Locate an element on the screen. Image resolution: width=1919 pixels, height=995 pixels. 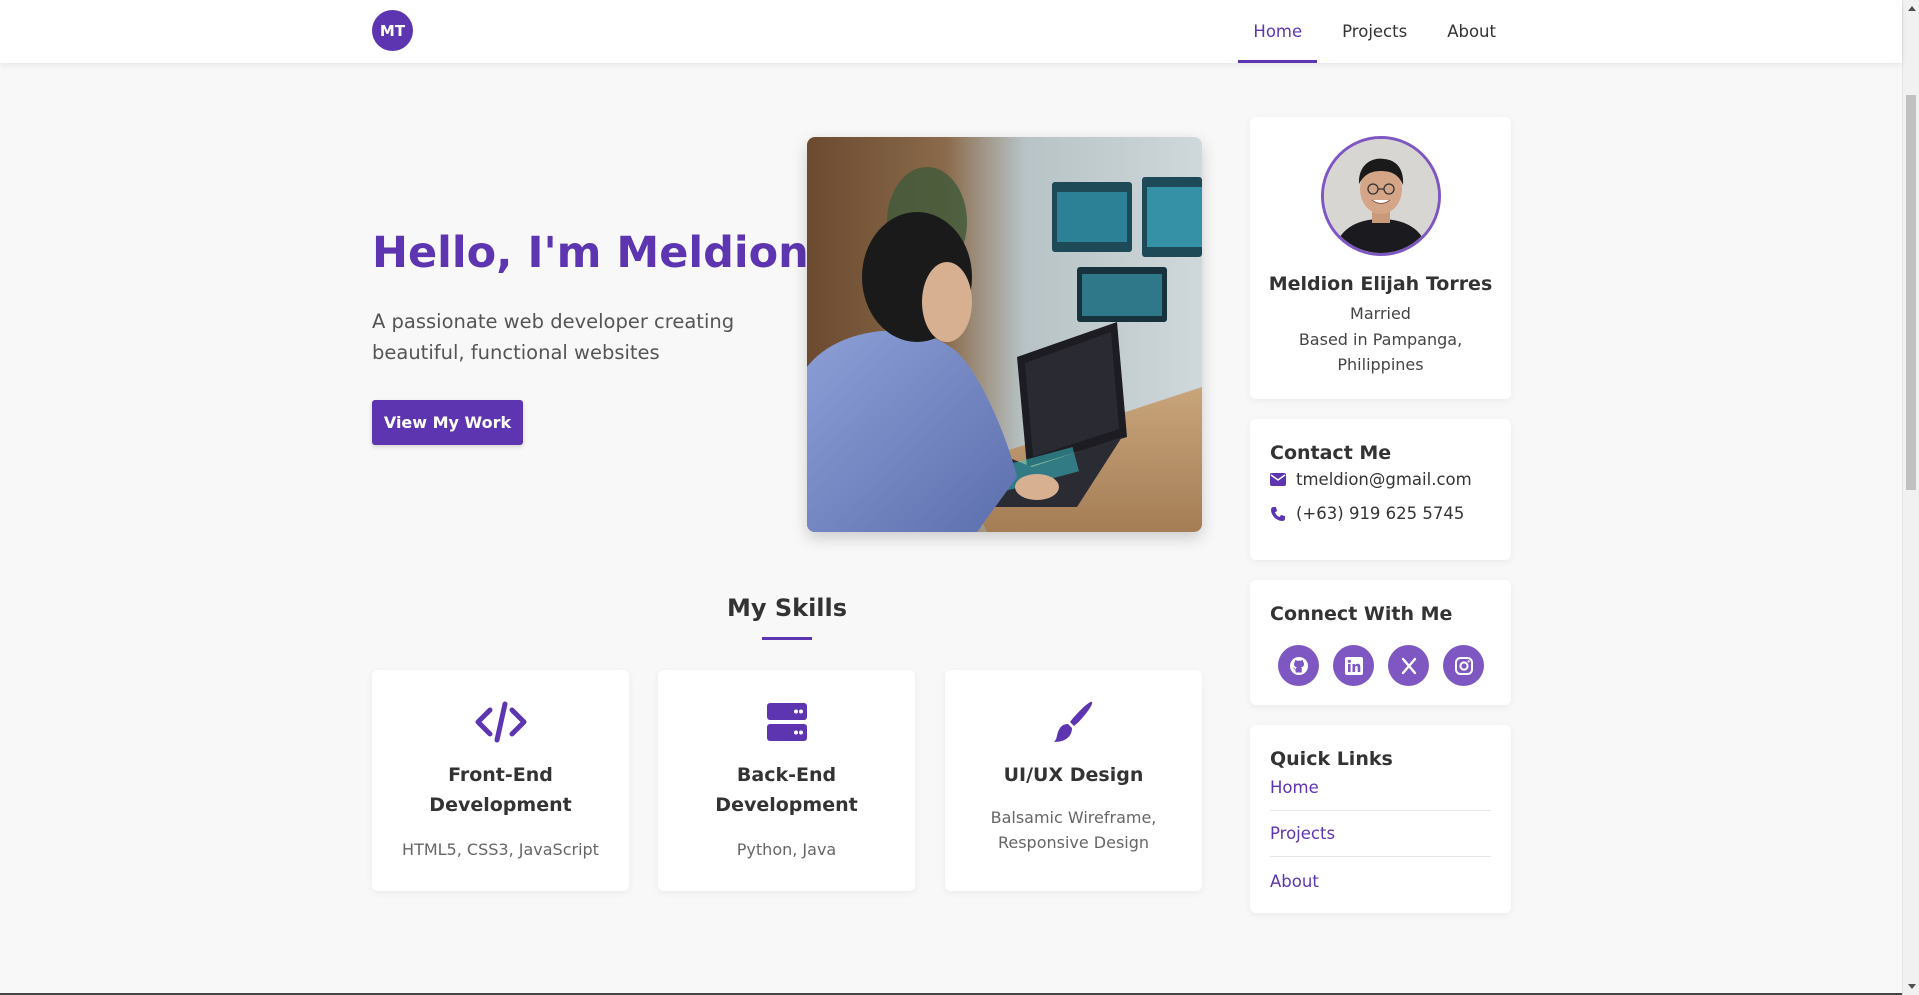
logo: MT is located at coordinates (392, 30).